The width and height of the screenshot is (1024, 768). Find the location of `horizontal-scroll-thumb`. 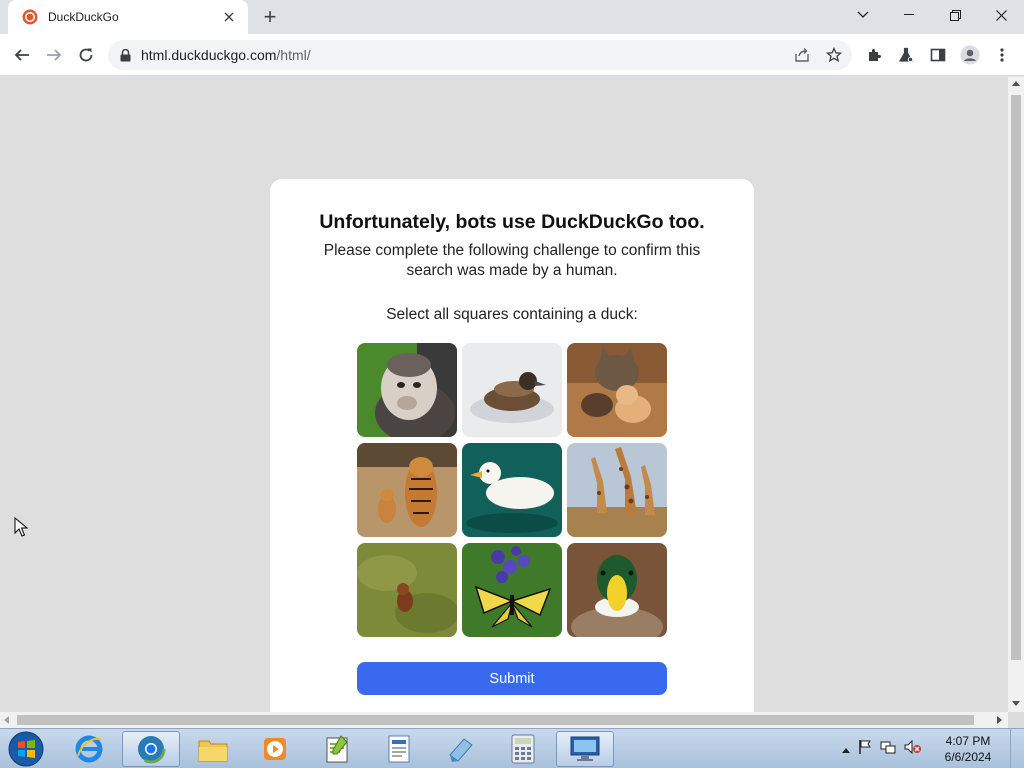

horizontal-scroll-thumb is located at coordinates (495, 720).